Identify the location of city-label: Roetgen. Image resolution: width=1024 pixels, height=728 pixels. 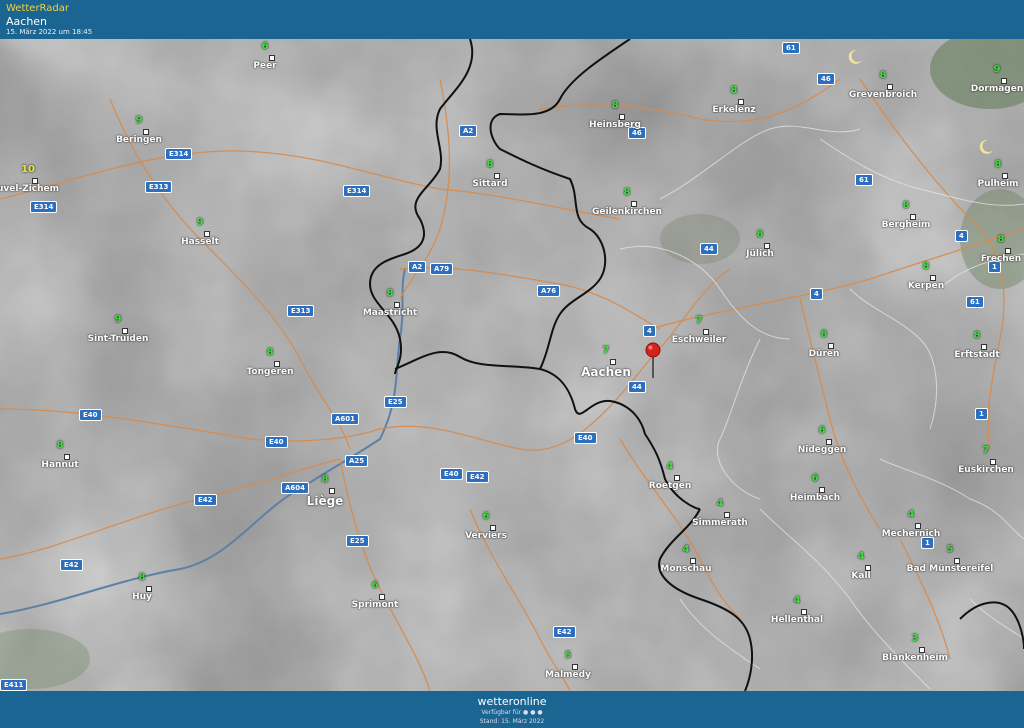
(670, 486).